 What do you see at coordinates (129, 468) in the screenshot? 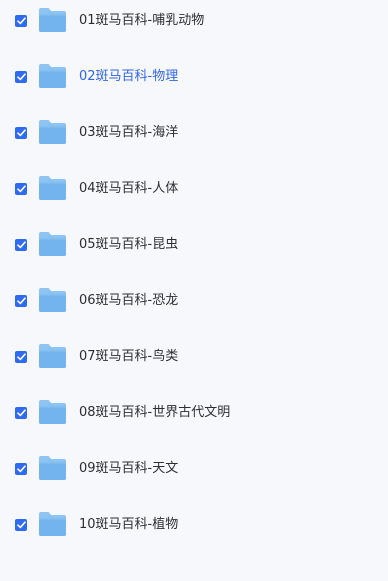
I see `file-name: 09斑马百科-天文` at bounding box center [129, 468].